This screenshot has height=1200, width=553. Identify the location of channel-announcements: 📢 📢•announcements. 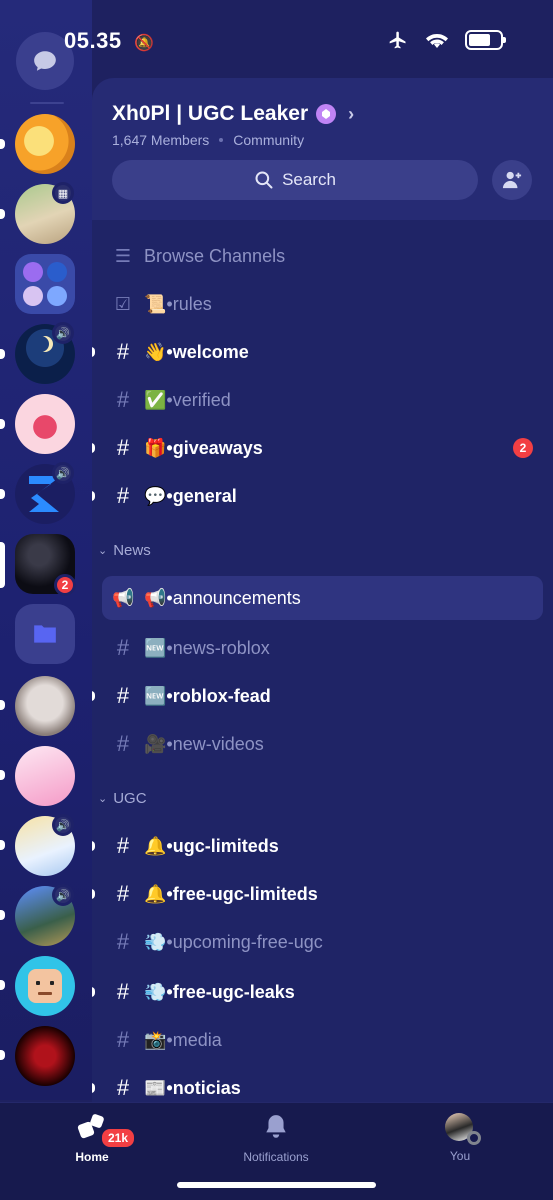
(322, 598).